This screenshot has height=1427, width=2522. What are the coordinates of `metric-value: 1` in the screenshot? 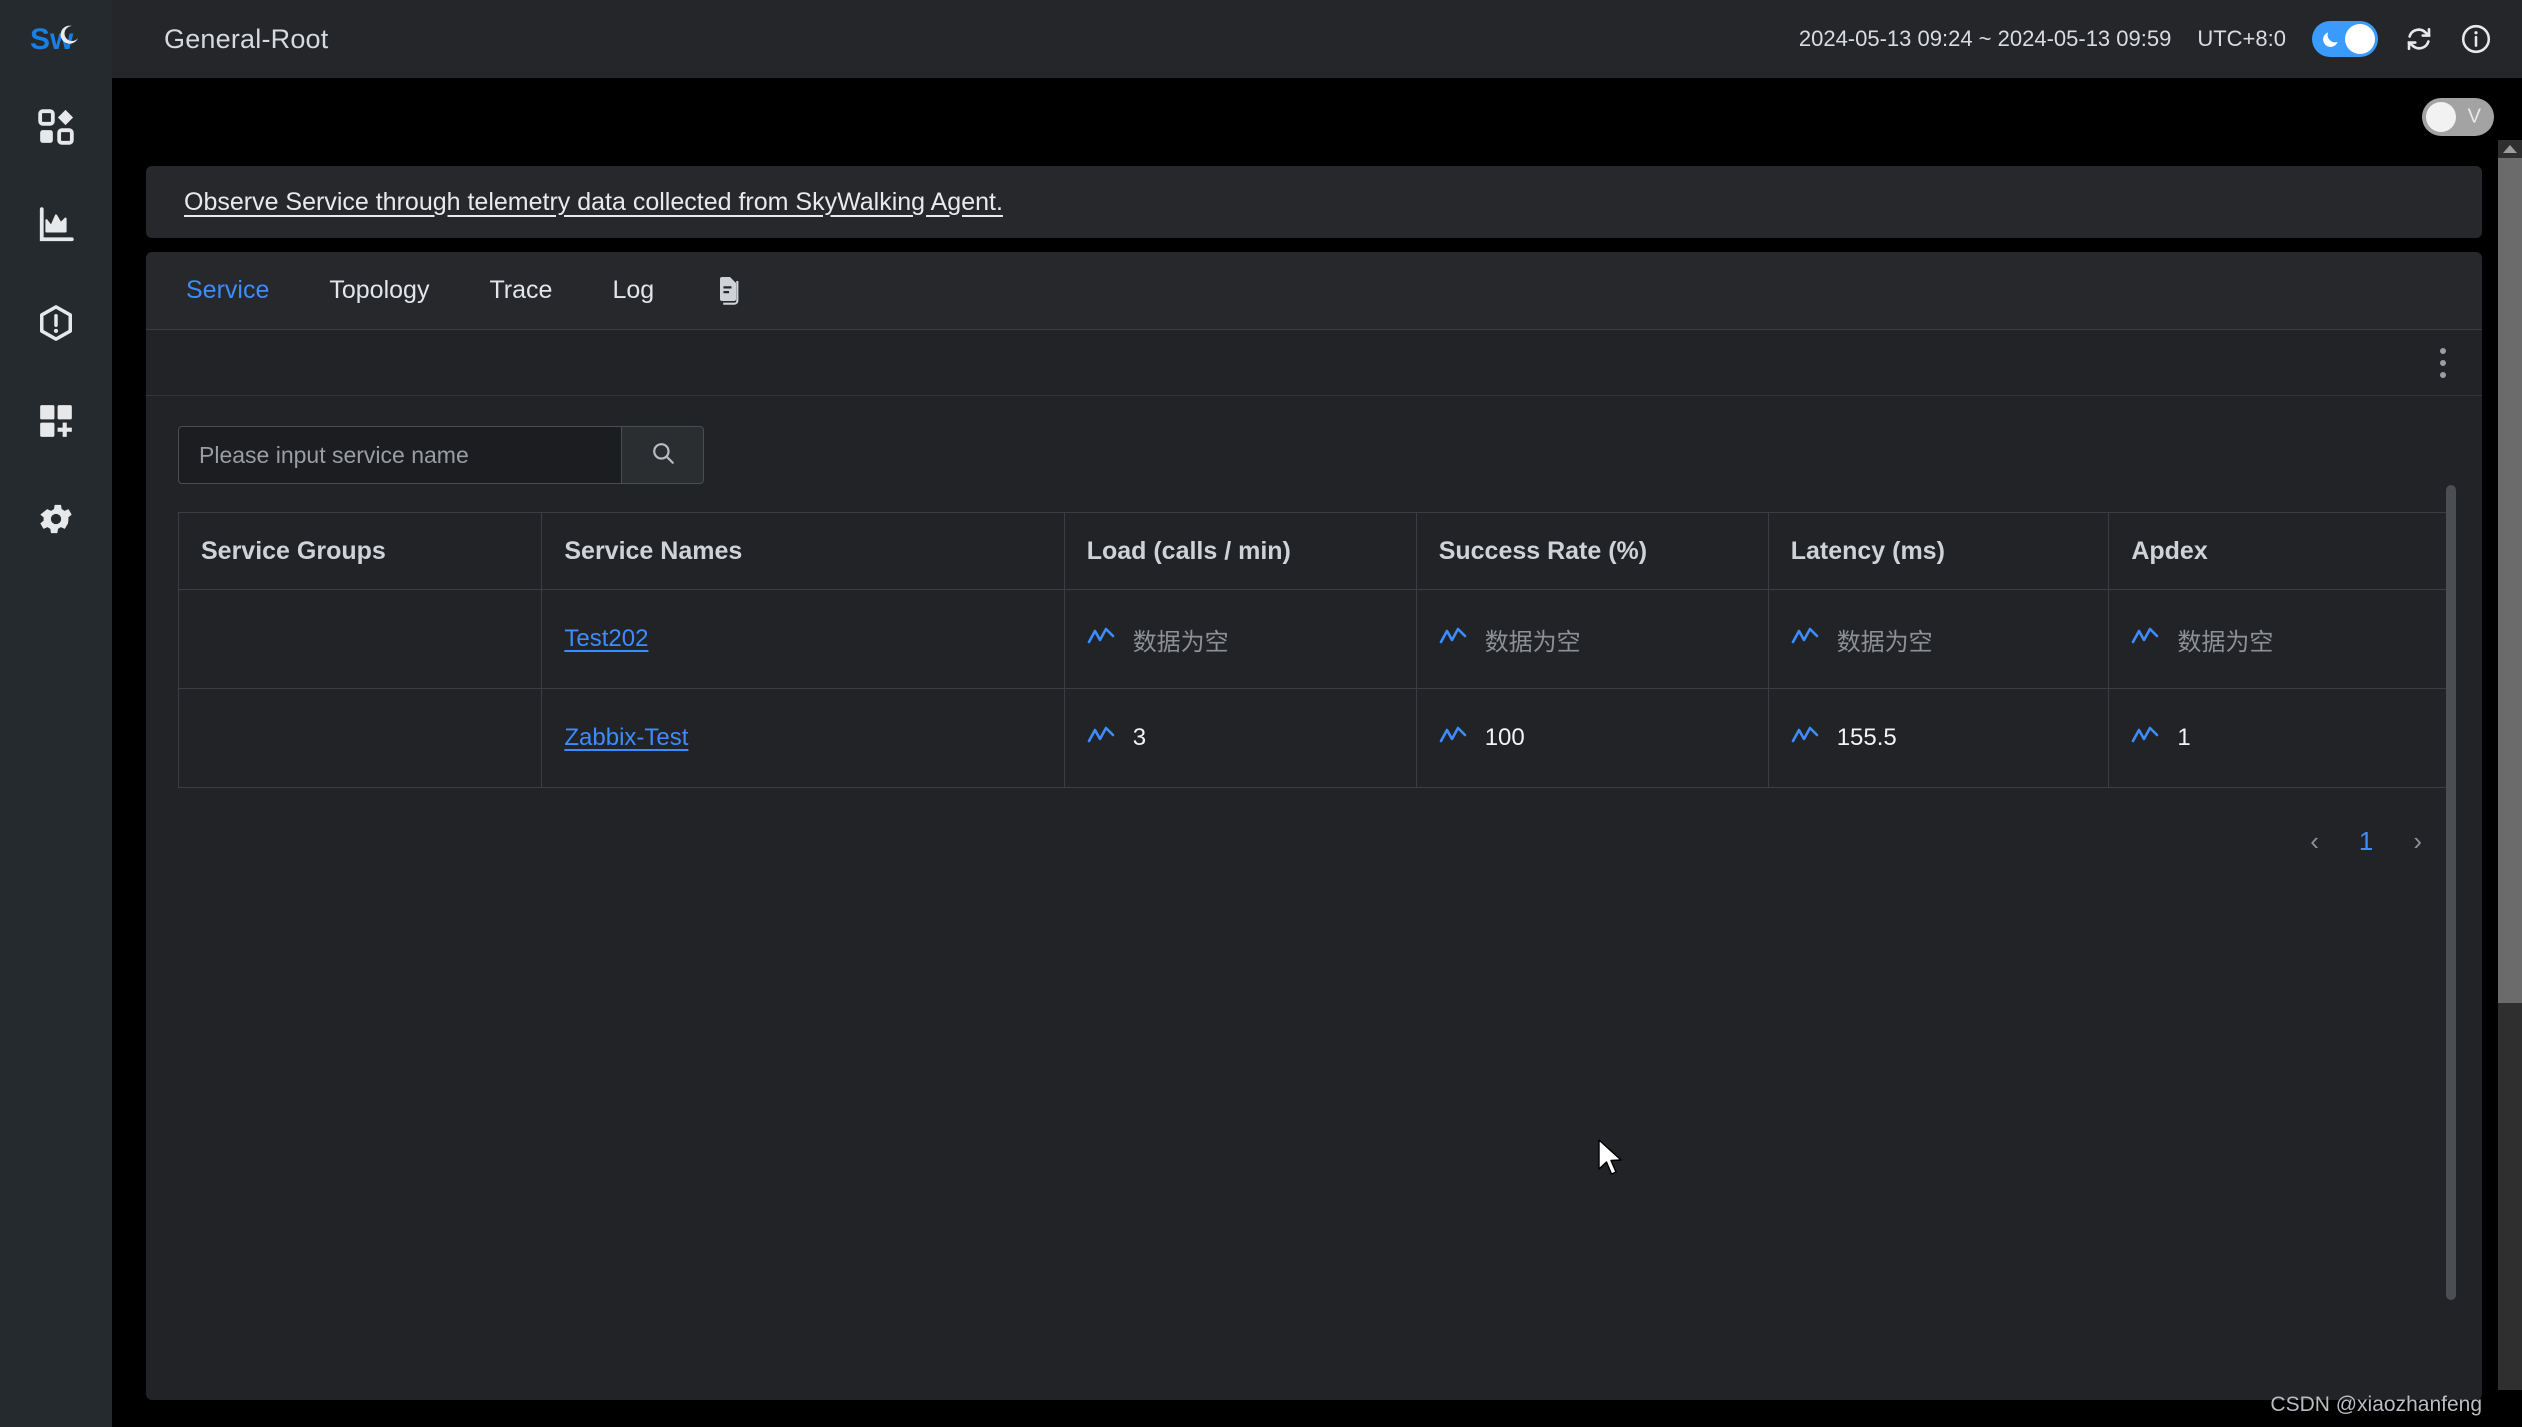 It's located at (2184, 737).